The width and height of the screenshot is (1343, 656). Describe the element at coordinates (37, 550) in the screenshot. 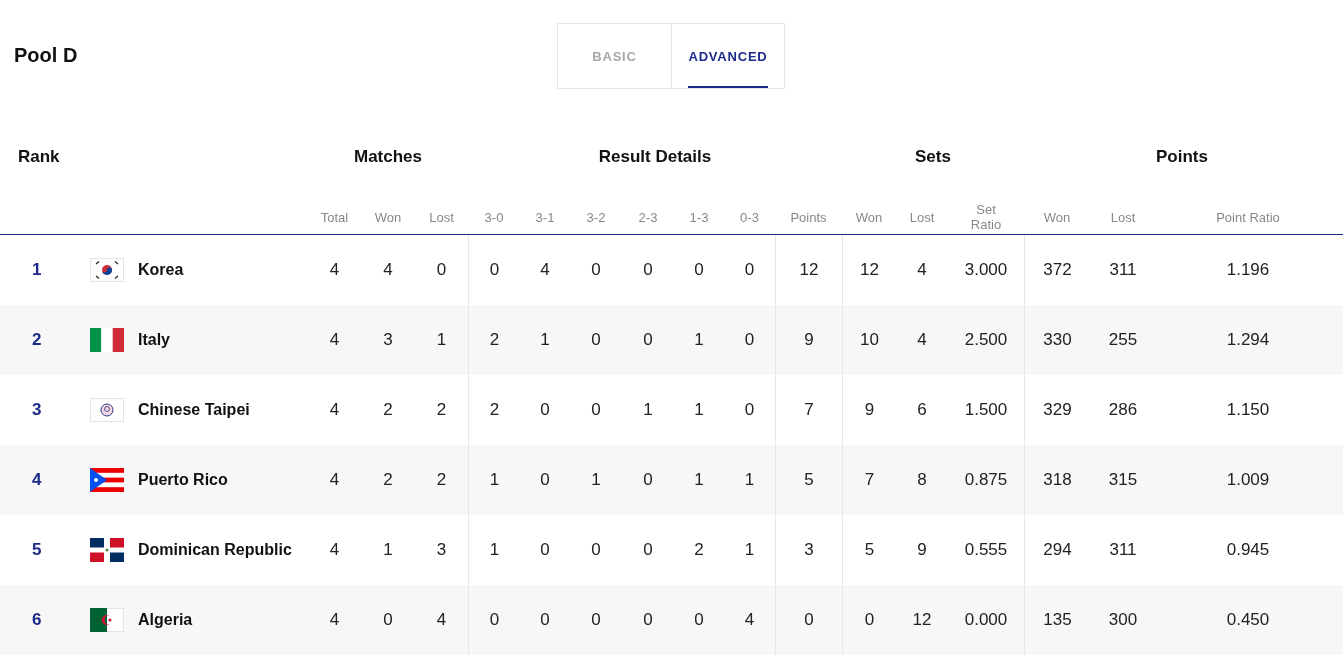

I see `rank-number: 5` at that location.